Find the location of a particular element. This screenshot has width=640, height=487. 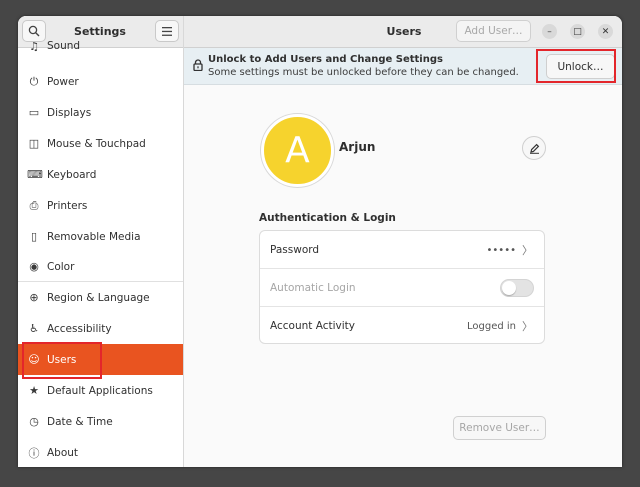

clock-icon: ◷ is located at coordinates (34, 421).